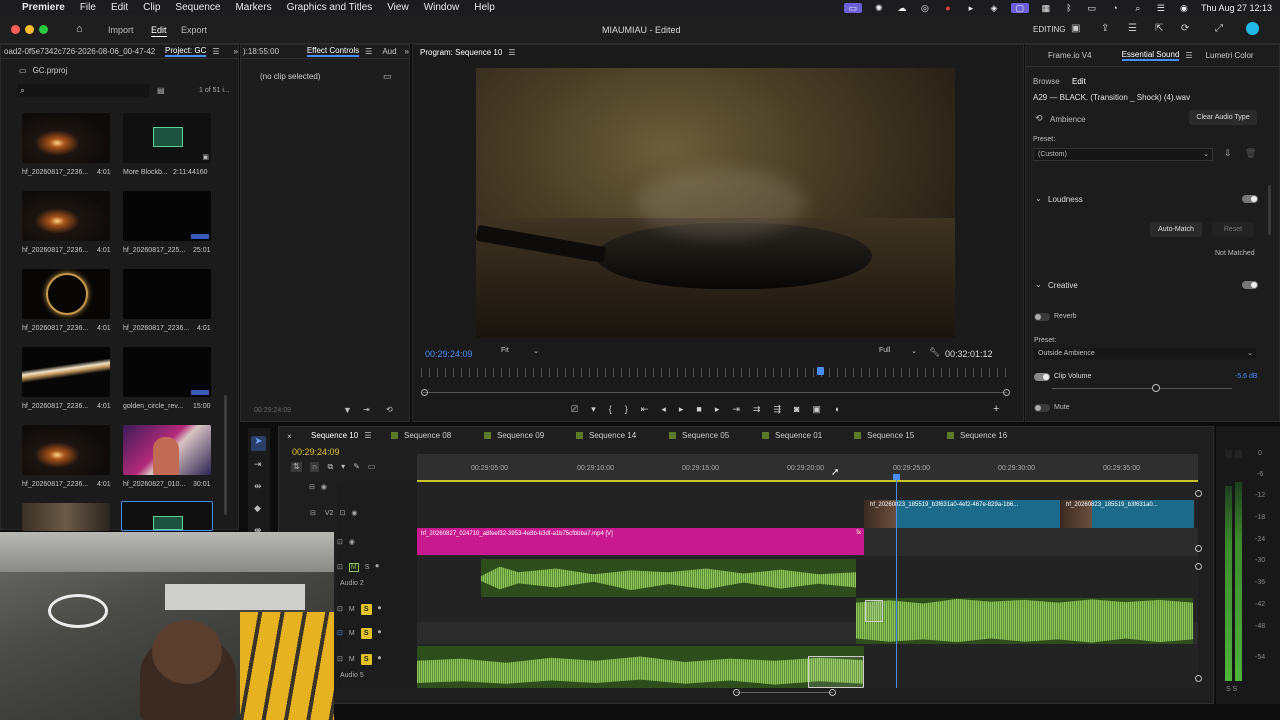  Describe the element at coordinates (380, 609) in the screenshot. I see `mic-icon: ⏺` at that location.